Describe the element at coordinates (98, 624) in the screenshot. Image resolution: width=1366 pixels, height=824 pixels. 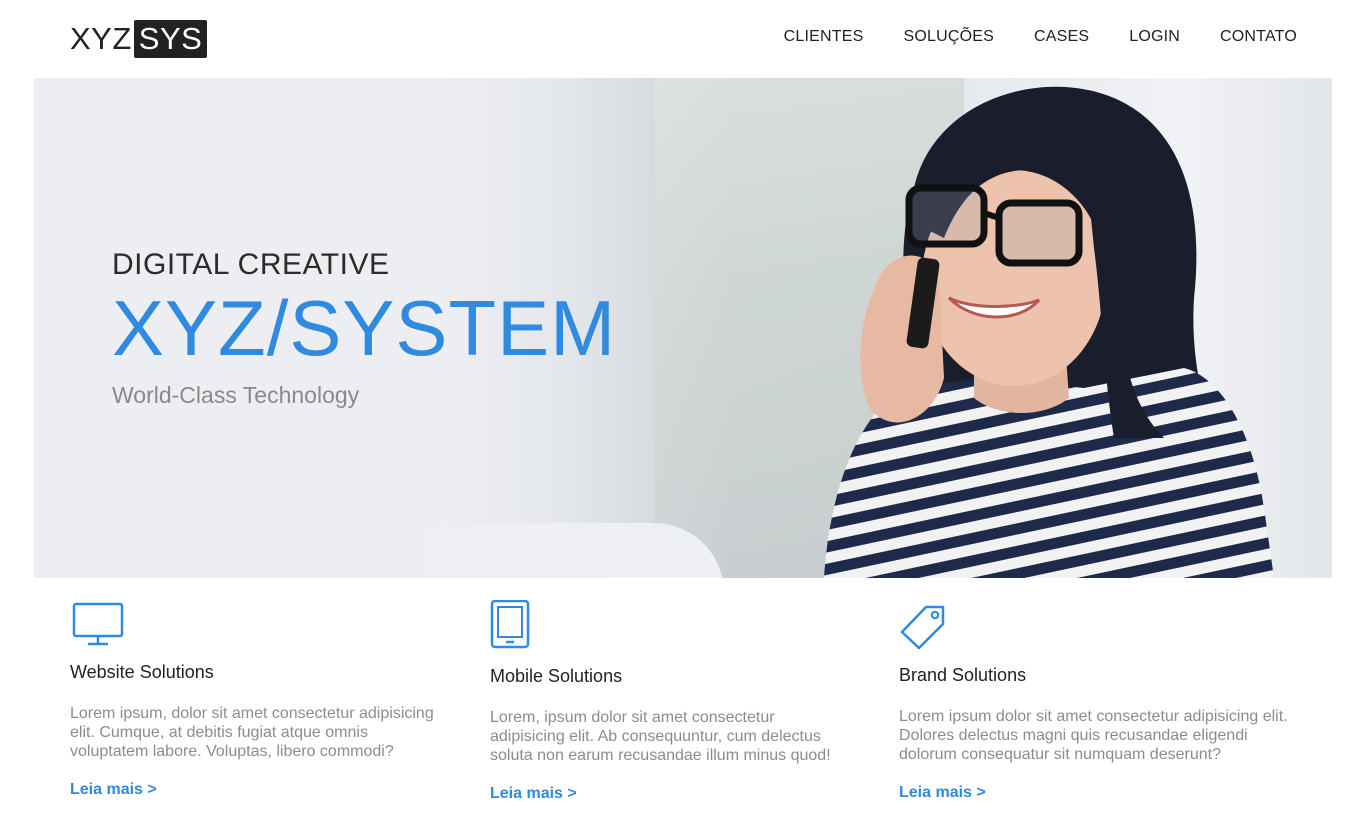
I see `monitor-icon` at that location.